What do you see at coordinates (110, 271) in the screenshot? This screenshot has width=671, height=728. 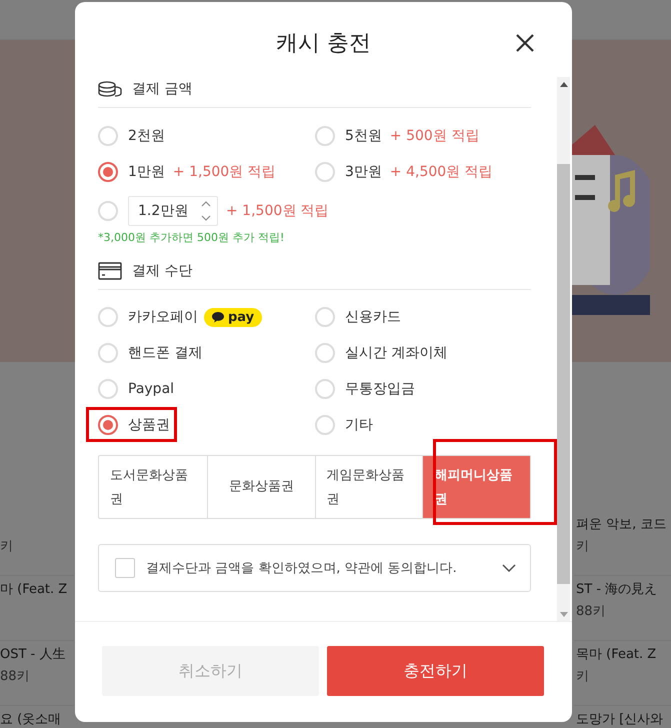 I see `card-icon` at bounding box center [110, 271].